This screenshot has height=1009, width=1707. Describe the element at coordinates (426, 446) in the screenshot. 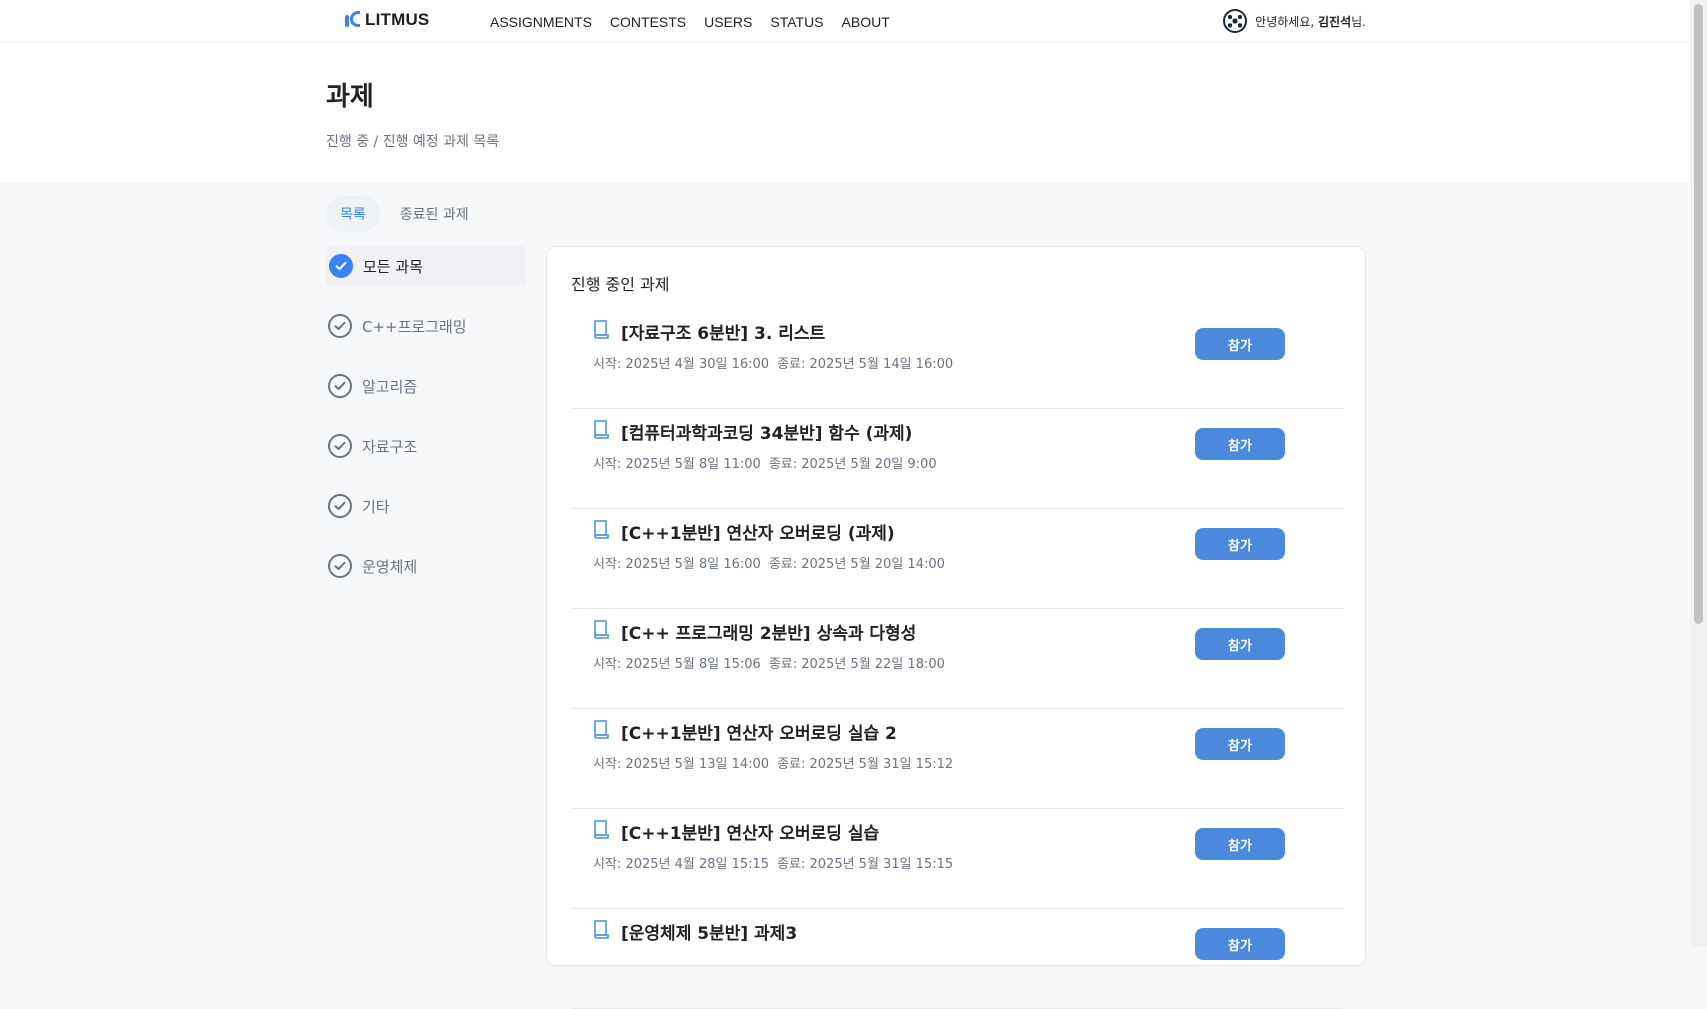

I see `sidebar-item-data-structures: 자료구조` at that location.